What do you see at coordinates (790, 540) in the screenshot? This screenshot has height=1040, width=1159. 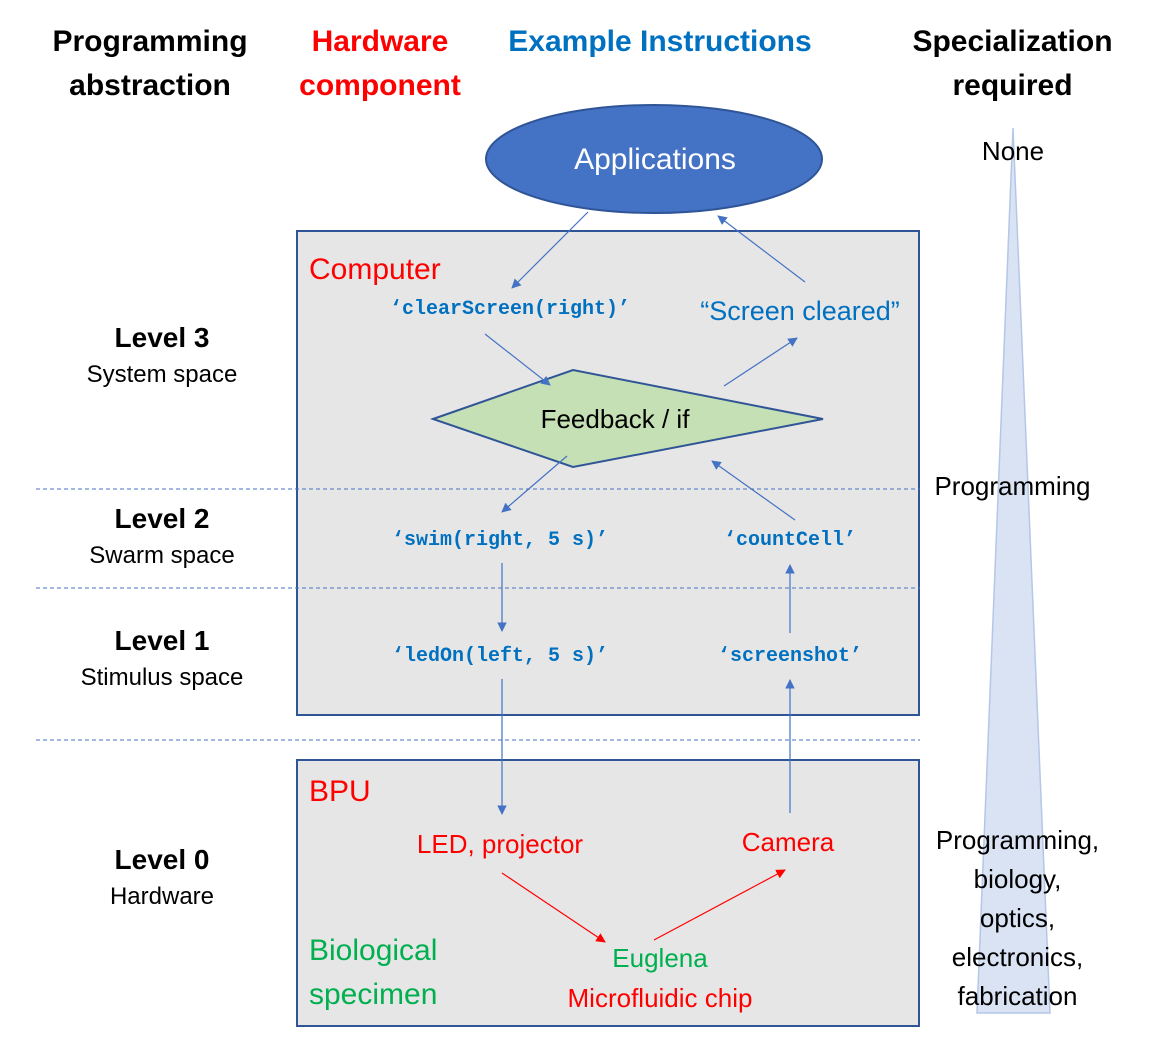 I see `instruction-count-cell: ‘countCell’` at bounding box center [790, 540].